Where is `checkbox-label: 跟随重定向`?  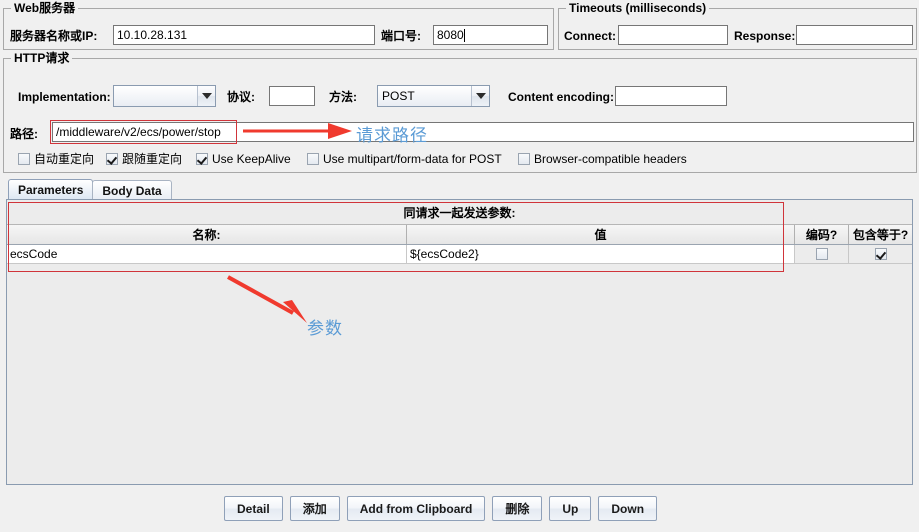
checkbox-label: 跟随重定向 is located at coordinates (152, 159).